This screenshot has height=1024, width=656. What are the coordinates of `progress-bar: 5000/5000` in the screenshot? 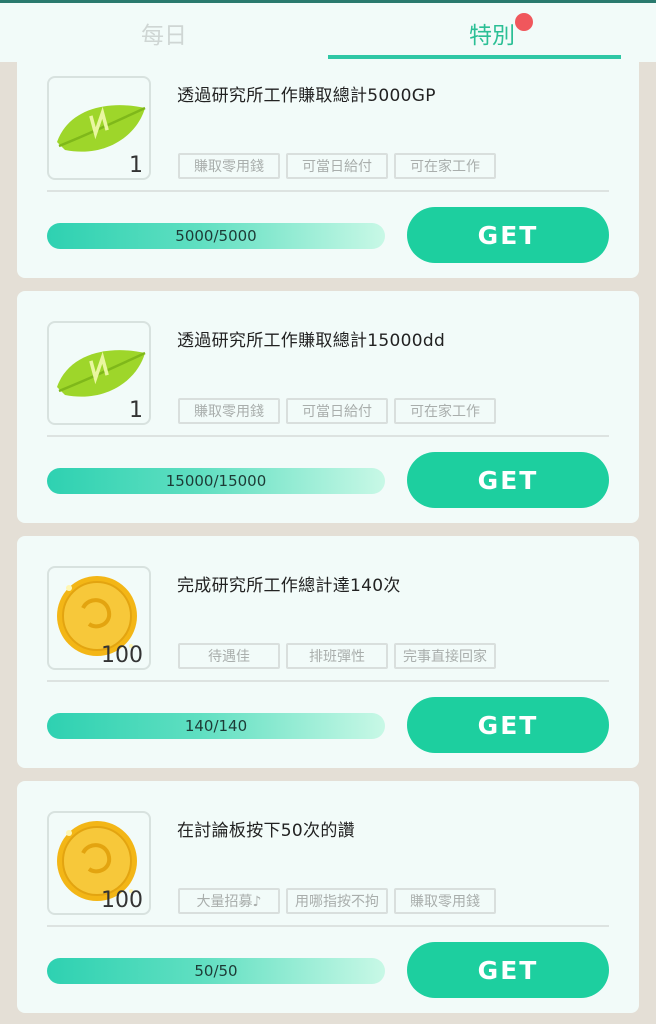 It's located at (216, 236).